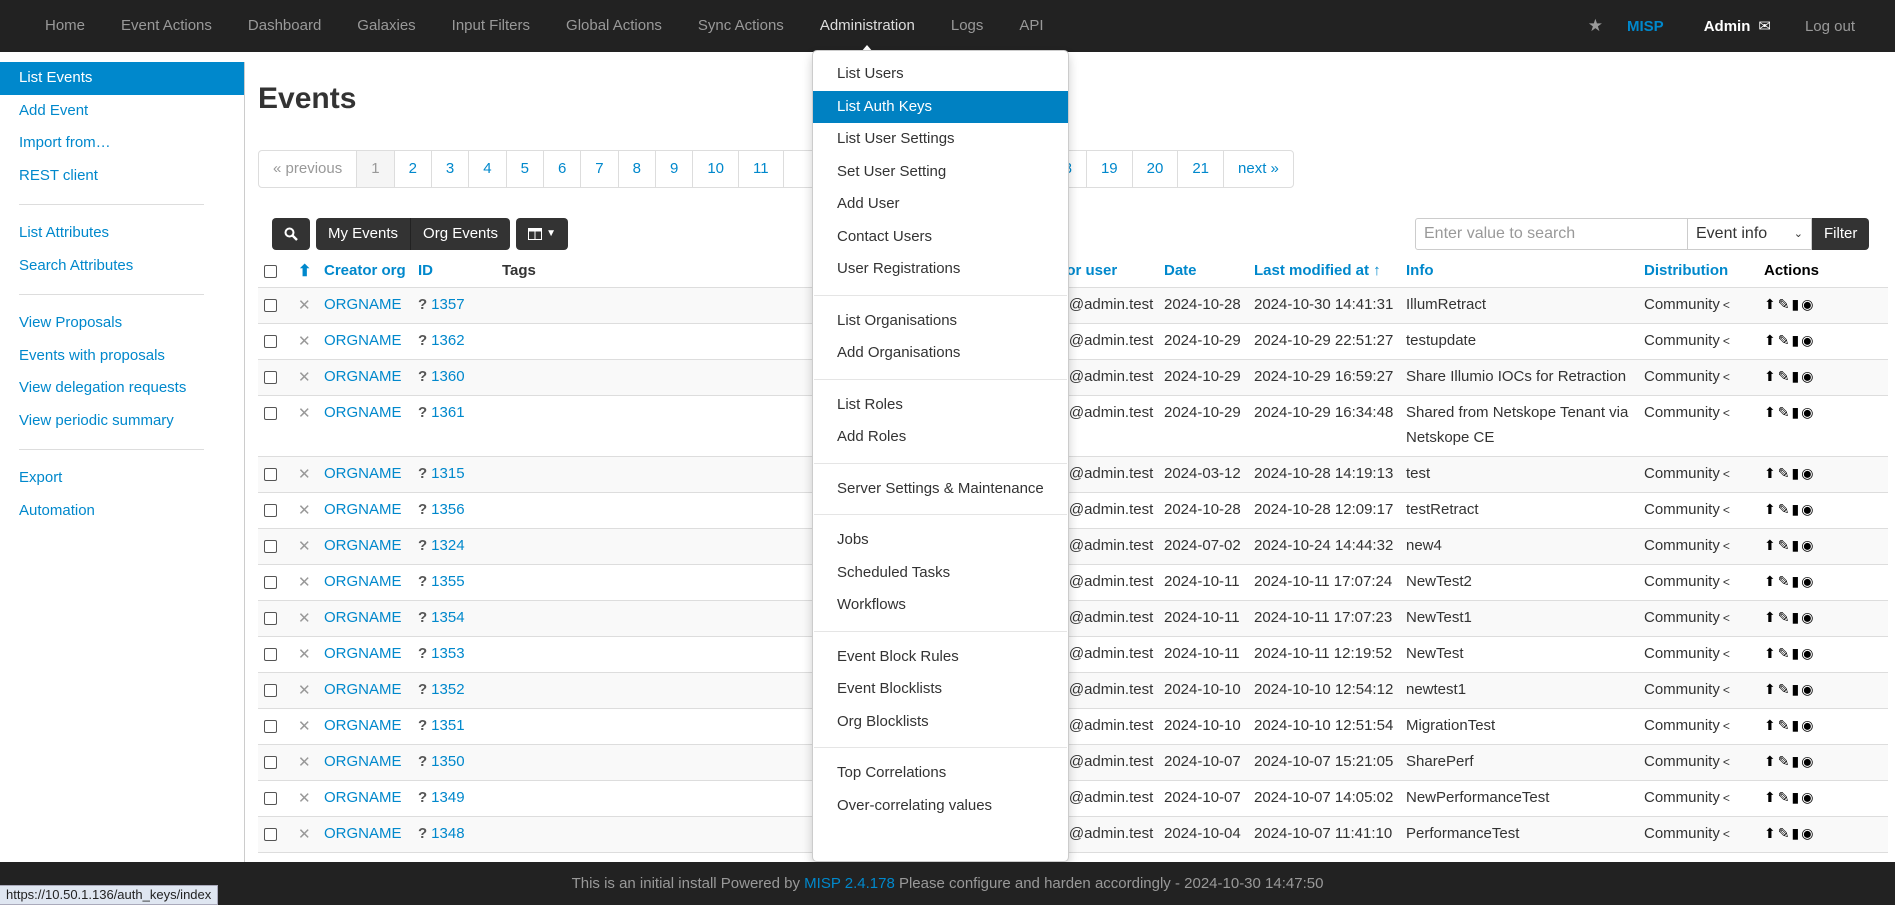 This screenshot has width=1895, height=905. I want to click on row-id: ? 1357, so click(460, 304).